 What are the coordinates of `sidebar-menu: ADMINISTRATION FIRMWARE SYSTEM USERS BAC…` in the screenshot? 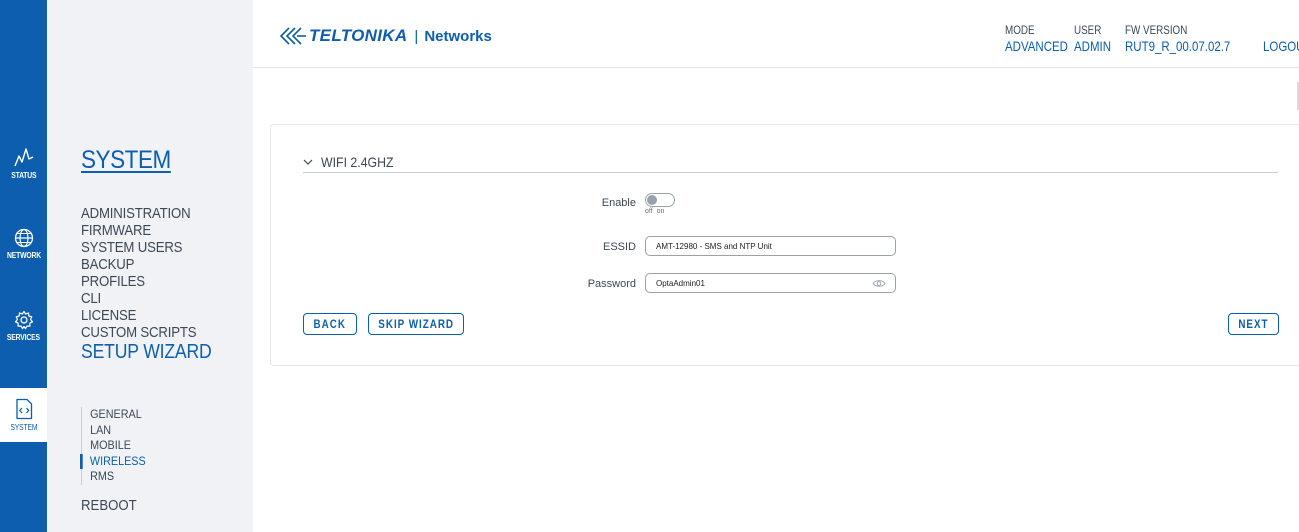 It's located at (155, 284).